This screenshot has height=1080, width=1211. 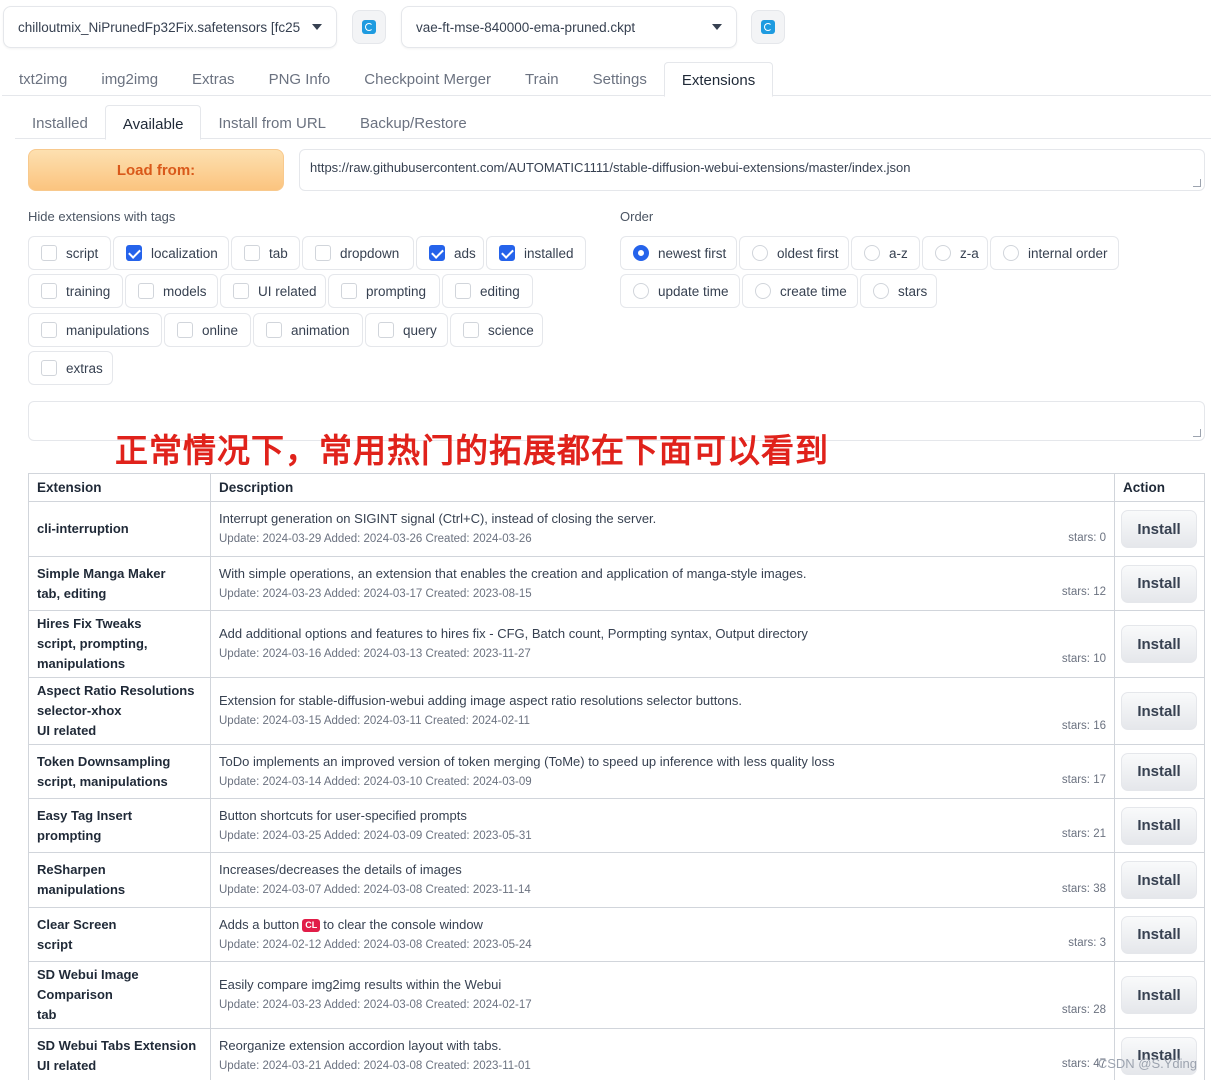 What do you see at coordinates (680, 291) in the screenshot?
I see `order-radio-update-time: update time` at bounding box center [680, 291].